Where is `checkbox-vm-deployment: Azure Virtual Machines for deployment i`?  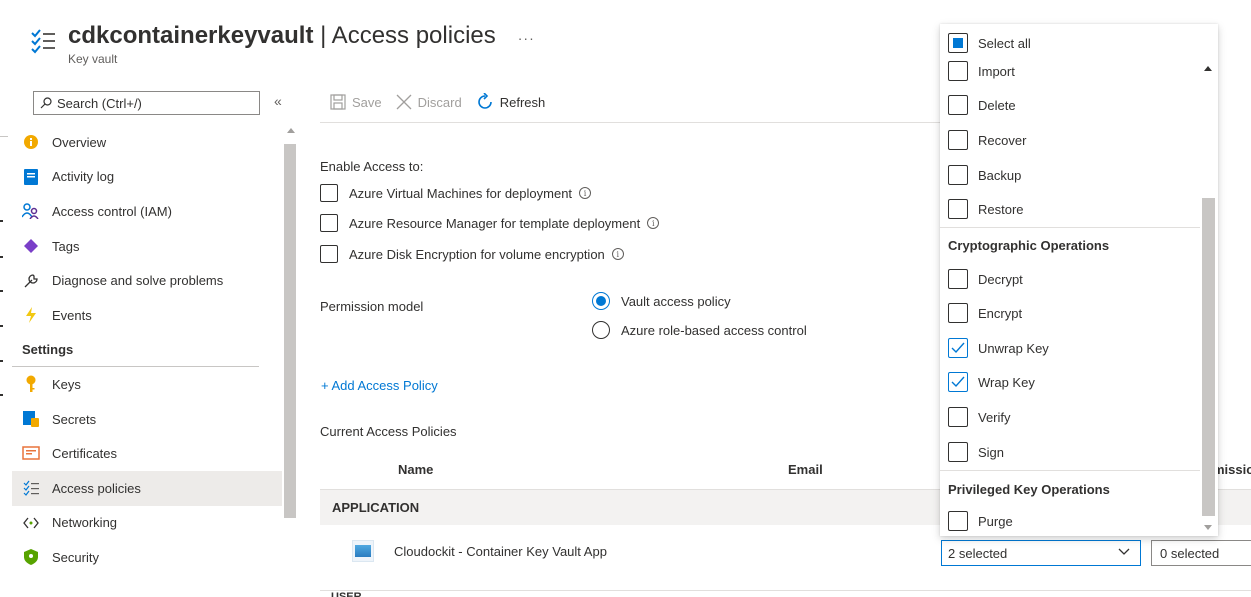 checkbox-vm-deployment: Azure Virtual Machines for deployment i is located at coordinates (456, 193).